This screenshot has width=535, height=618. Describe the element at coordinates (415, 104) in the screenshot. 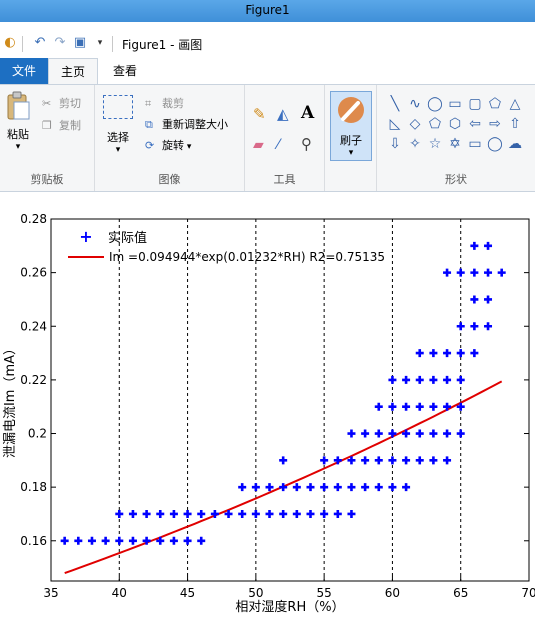

I see `curve-shape-icon: ∿` at that location.